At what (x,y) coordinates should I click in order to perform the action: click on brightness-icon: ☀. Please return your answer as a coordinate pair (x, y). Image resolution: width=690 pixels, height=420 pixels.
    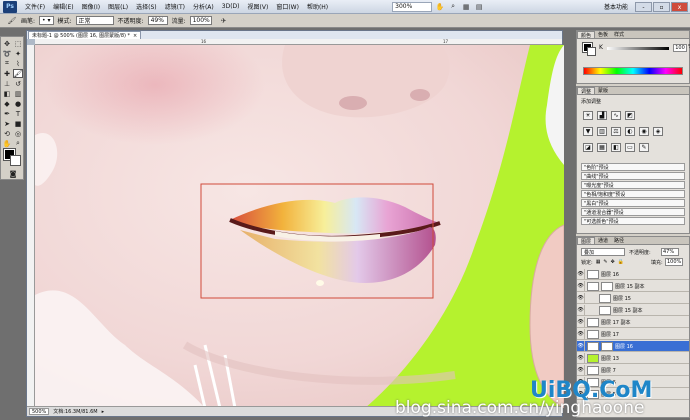
    Looking at the image, I should click on (588, 115).